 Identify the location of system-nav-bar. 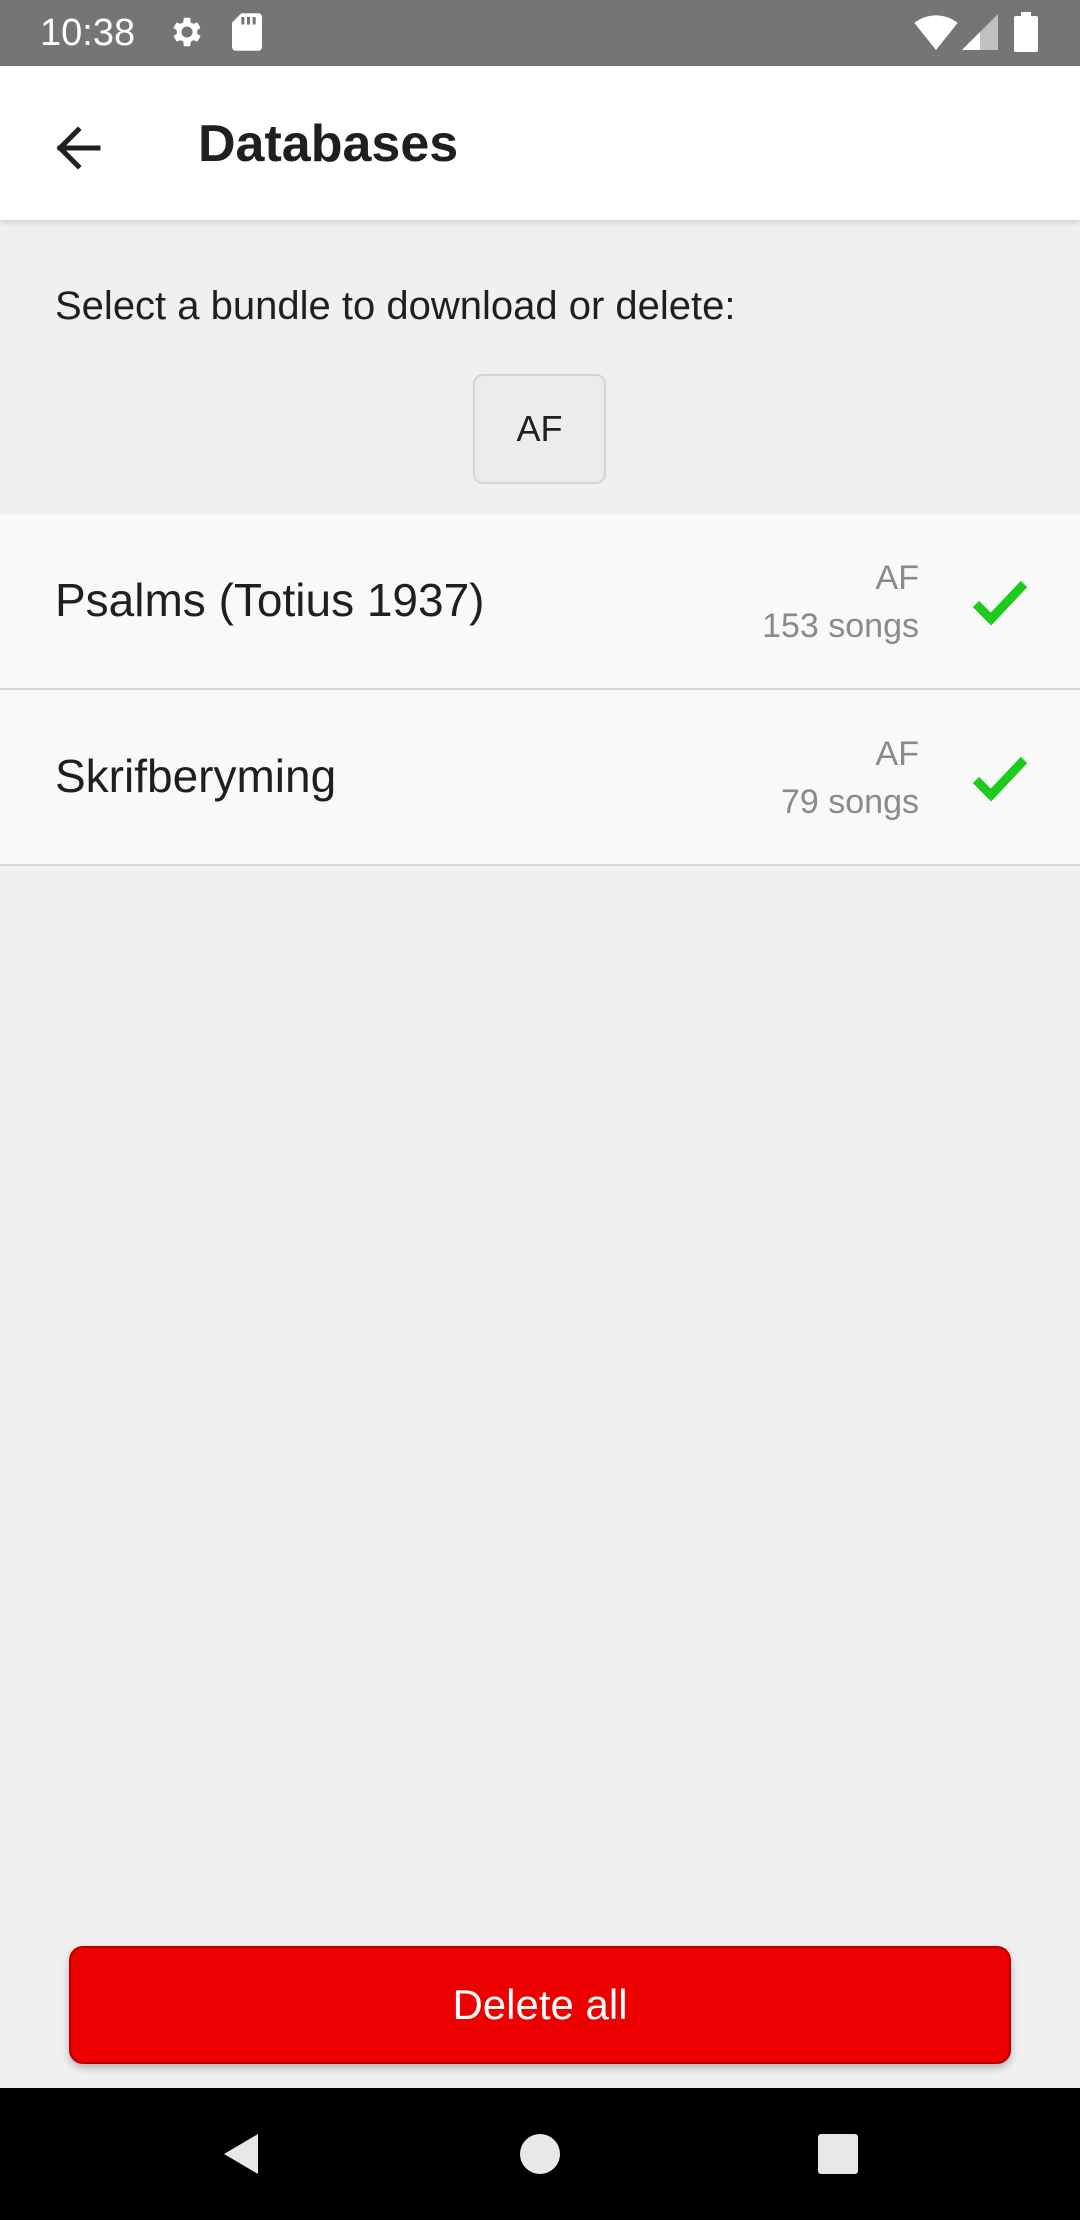
(540, 2154).